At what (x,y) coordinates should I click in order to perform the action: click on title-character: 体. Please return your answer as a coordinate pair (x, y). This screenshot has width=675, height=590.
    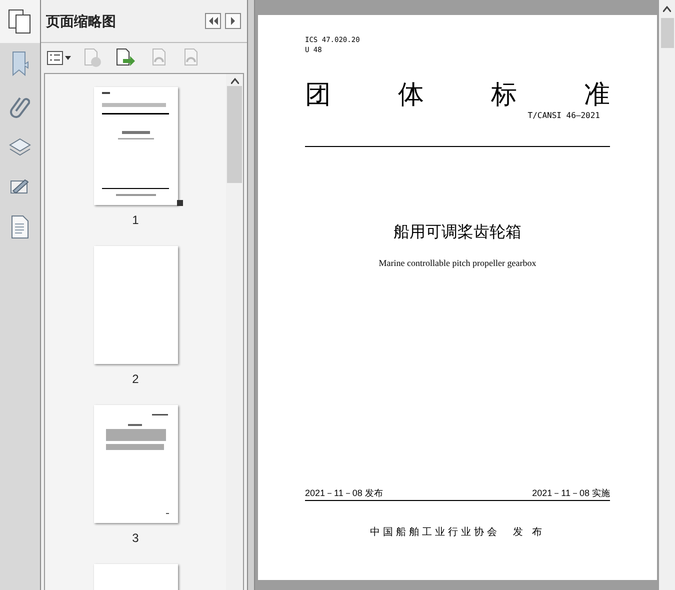
    Looking at the image, I should click on (411, 94).